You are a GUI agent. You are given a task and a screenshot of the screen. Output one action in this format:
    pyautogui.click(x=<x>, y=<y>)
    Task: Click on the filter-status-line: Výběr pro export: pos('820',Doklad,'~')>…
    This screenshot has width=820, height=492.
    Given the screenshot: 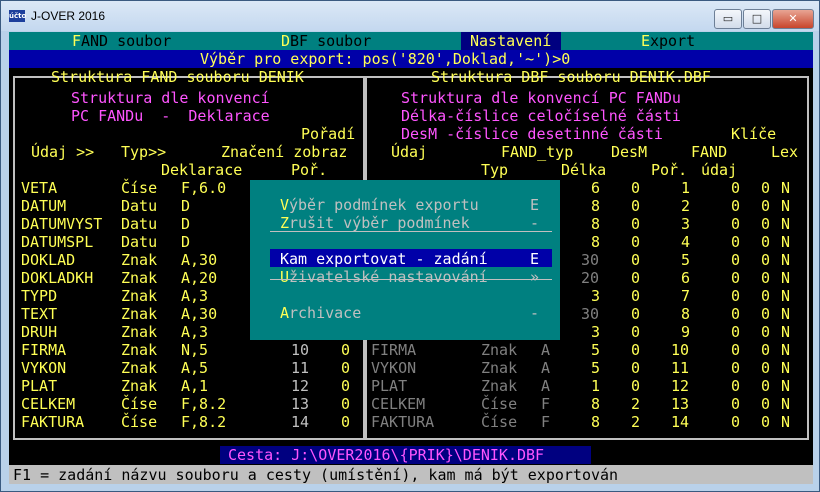 What is the action you would take?
    pyautogui.click(x=411, y=59)
    